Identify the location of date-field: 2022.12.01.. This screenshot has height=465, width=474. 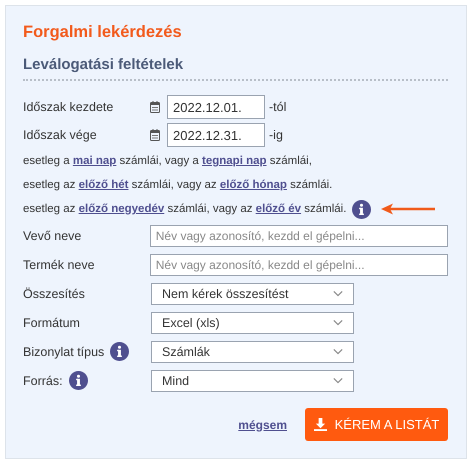
(216, 107).